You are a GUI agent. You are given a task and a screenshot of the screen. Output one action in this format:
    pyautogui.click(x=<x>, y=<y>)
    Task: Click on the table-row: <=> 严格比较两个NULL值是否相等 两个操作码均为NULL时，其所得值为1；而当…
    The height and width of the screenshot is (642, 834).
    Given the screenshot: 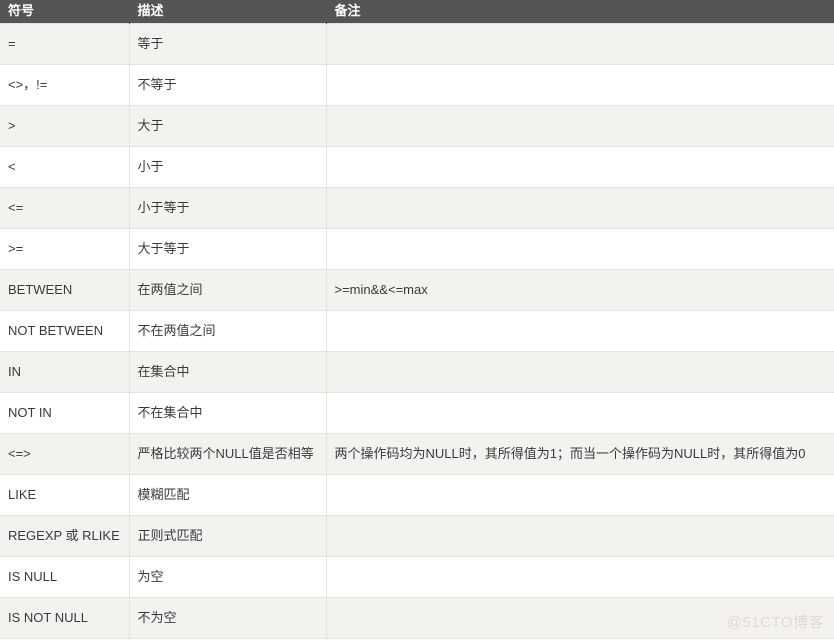 What is the action you would take?
    pyautogui.click(x=417, y=454)
    